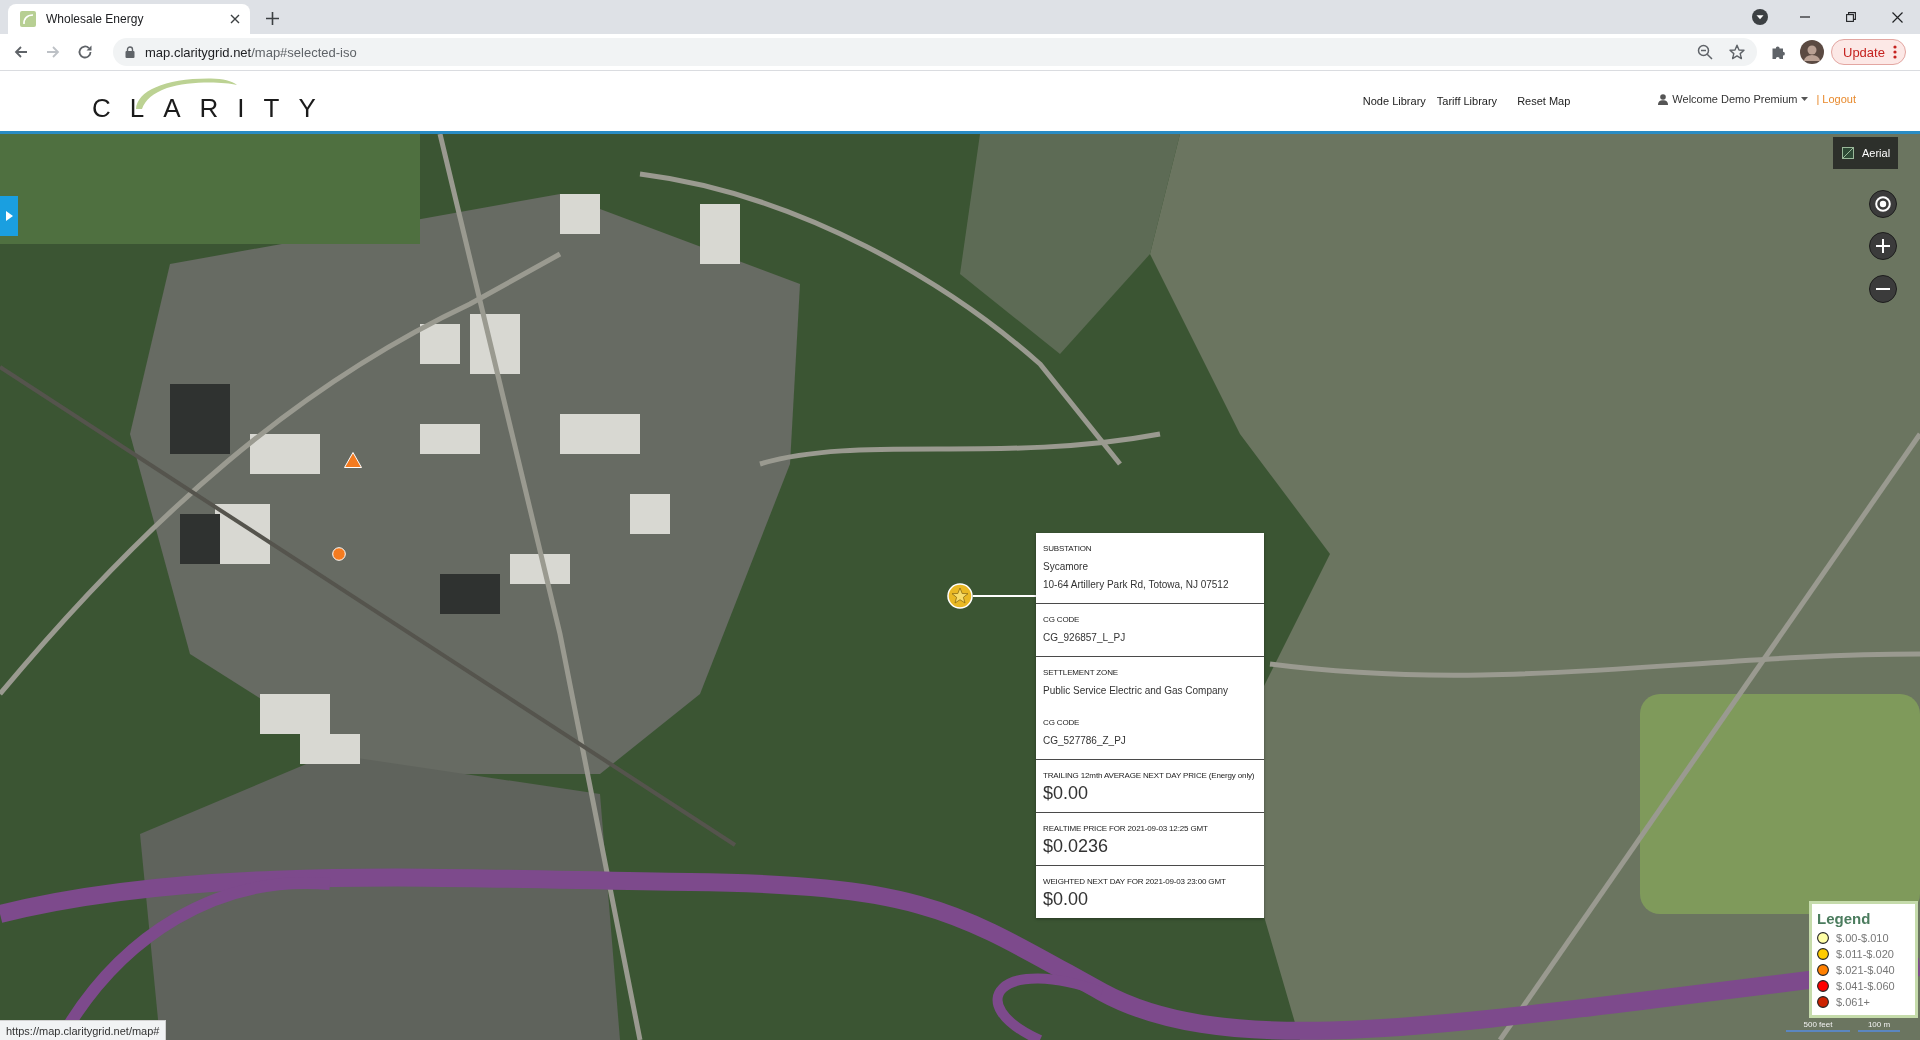 This screenshot has height=1040, width=1920. Describe the element at coordinates (1862, 938) in the screenshot. I see `legend-label: $.00-$.010` at that location.